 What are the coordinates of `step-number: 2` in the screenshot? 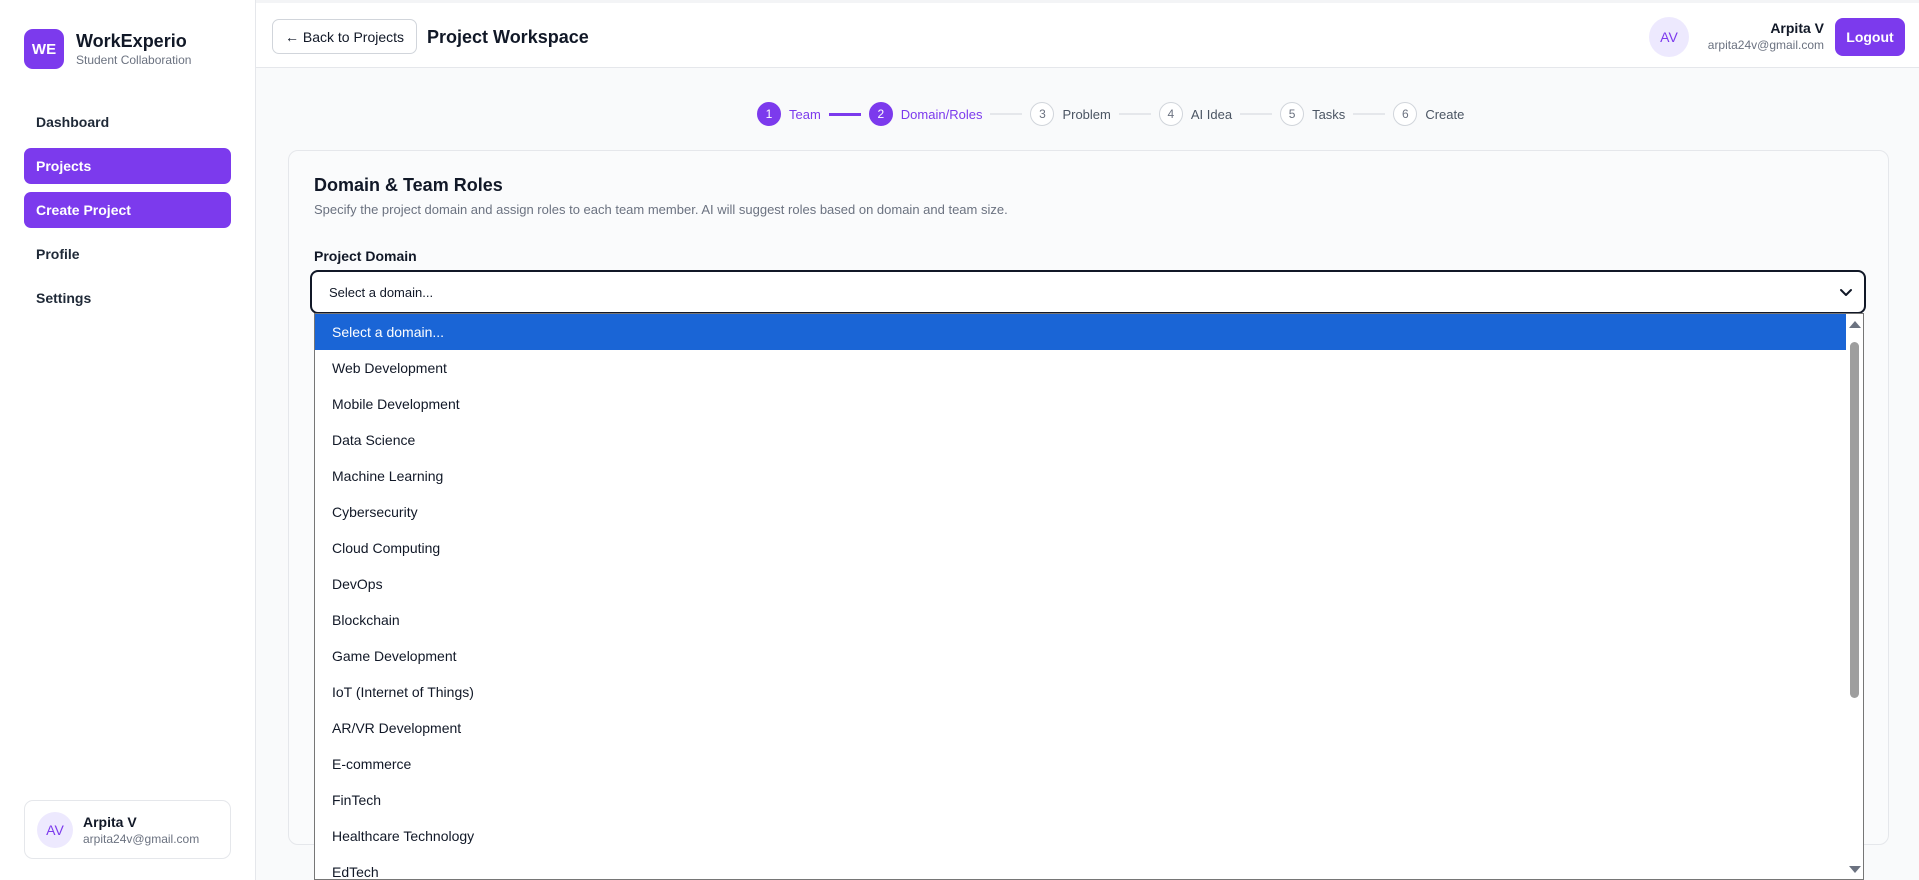 It's located at (880, 114).